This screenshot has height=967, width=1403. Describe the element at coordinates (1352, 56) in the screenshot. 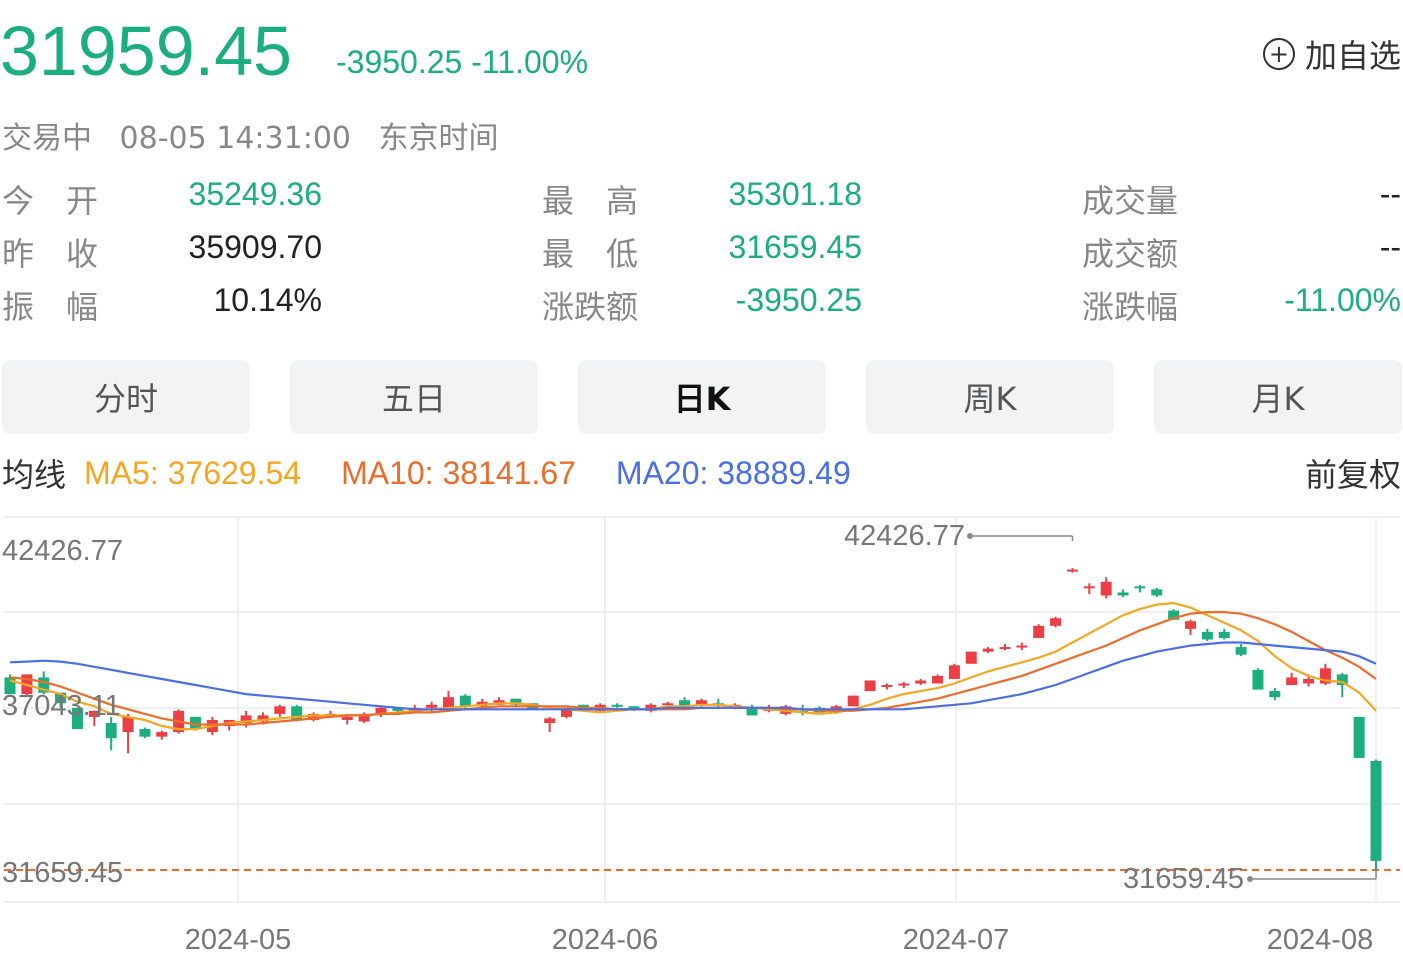

I see `add-to-watchlist-label: 加自选` at that location.